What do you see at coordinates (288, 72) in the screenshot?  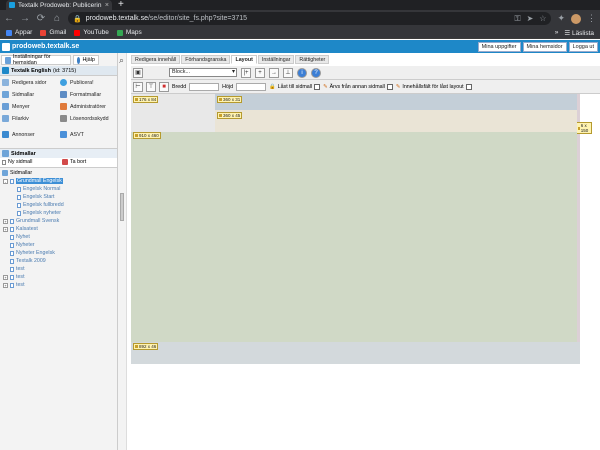 I see `merge-down-icon: ⊥` at bounding box center [288, 72].